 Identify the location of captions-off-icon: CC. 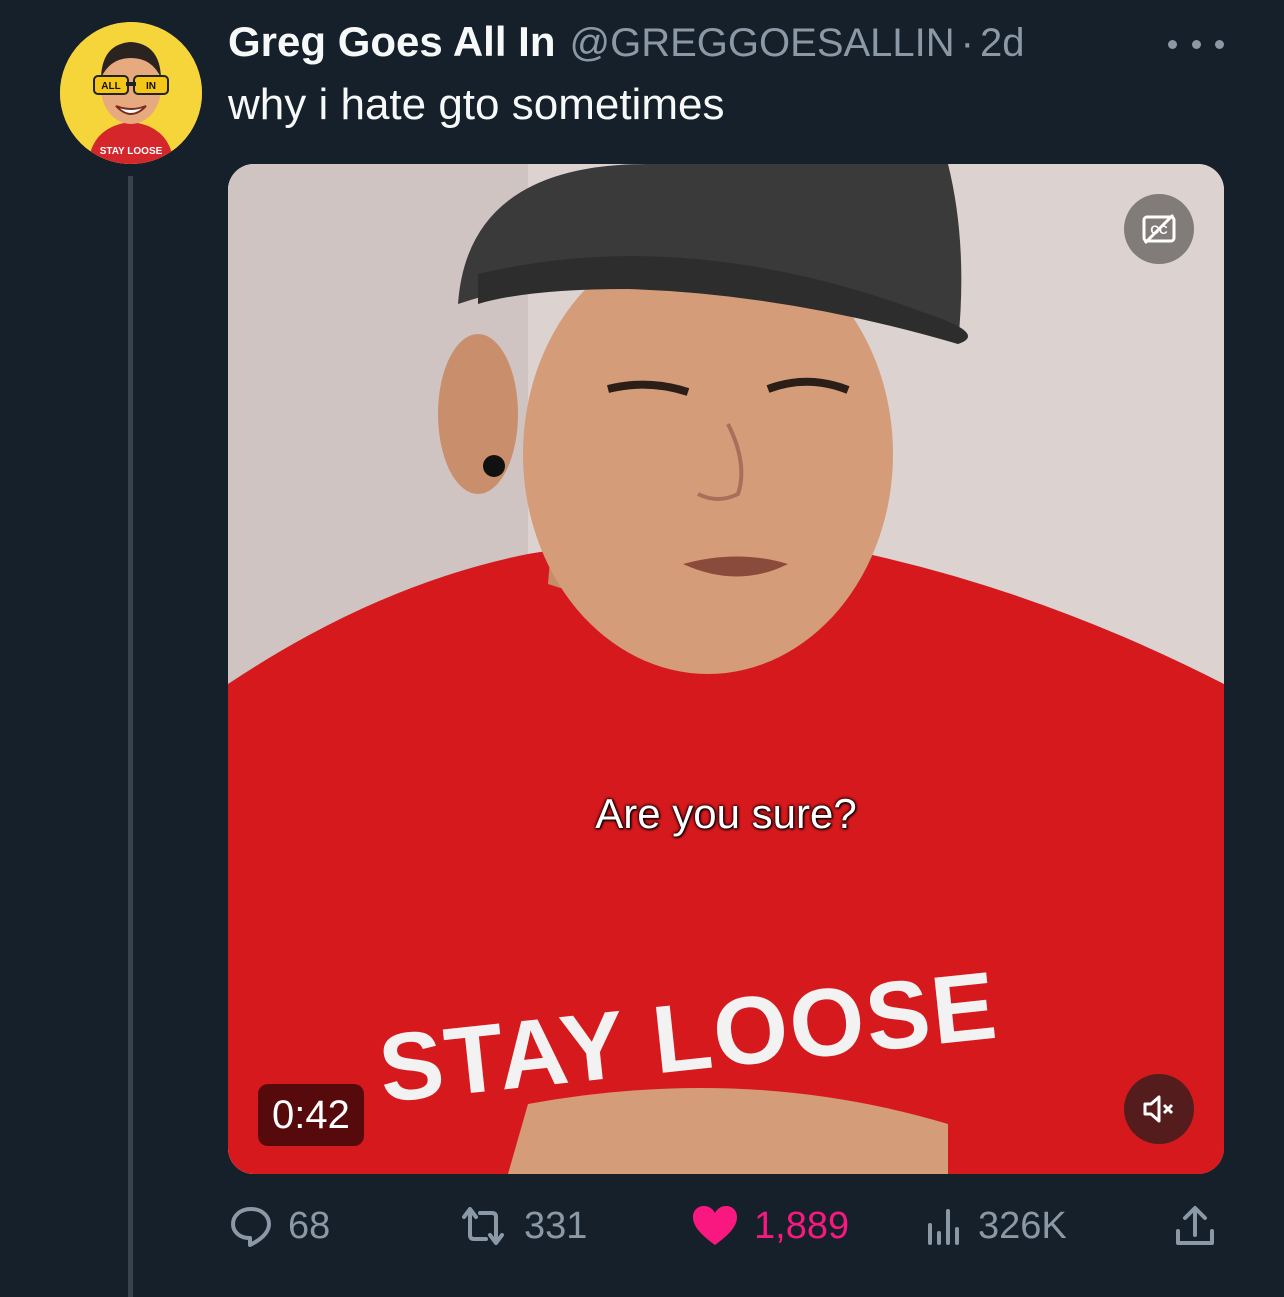
(1159, 229).